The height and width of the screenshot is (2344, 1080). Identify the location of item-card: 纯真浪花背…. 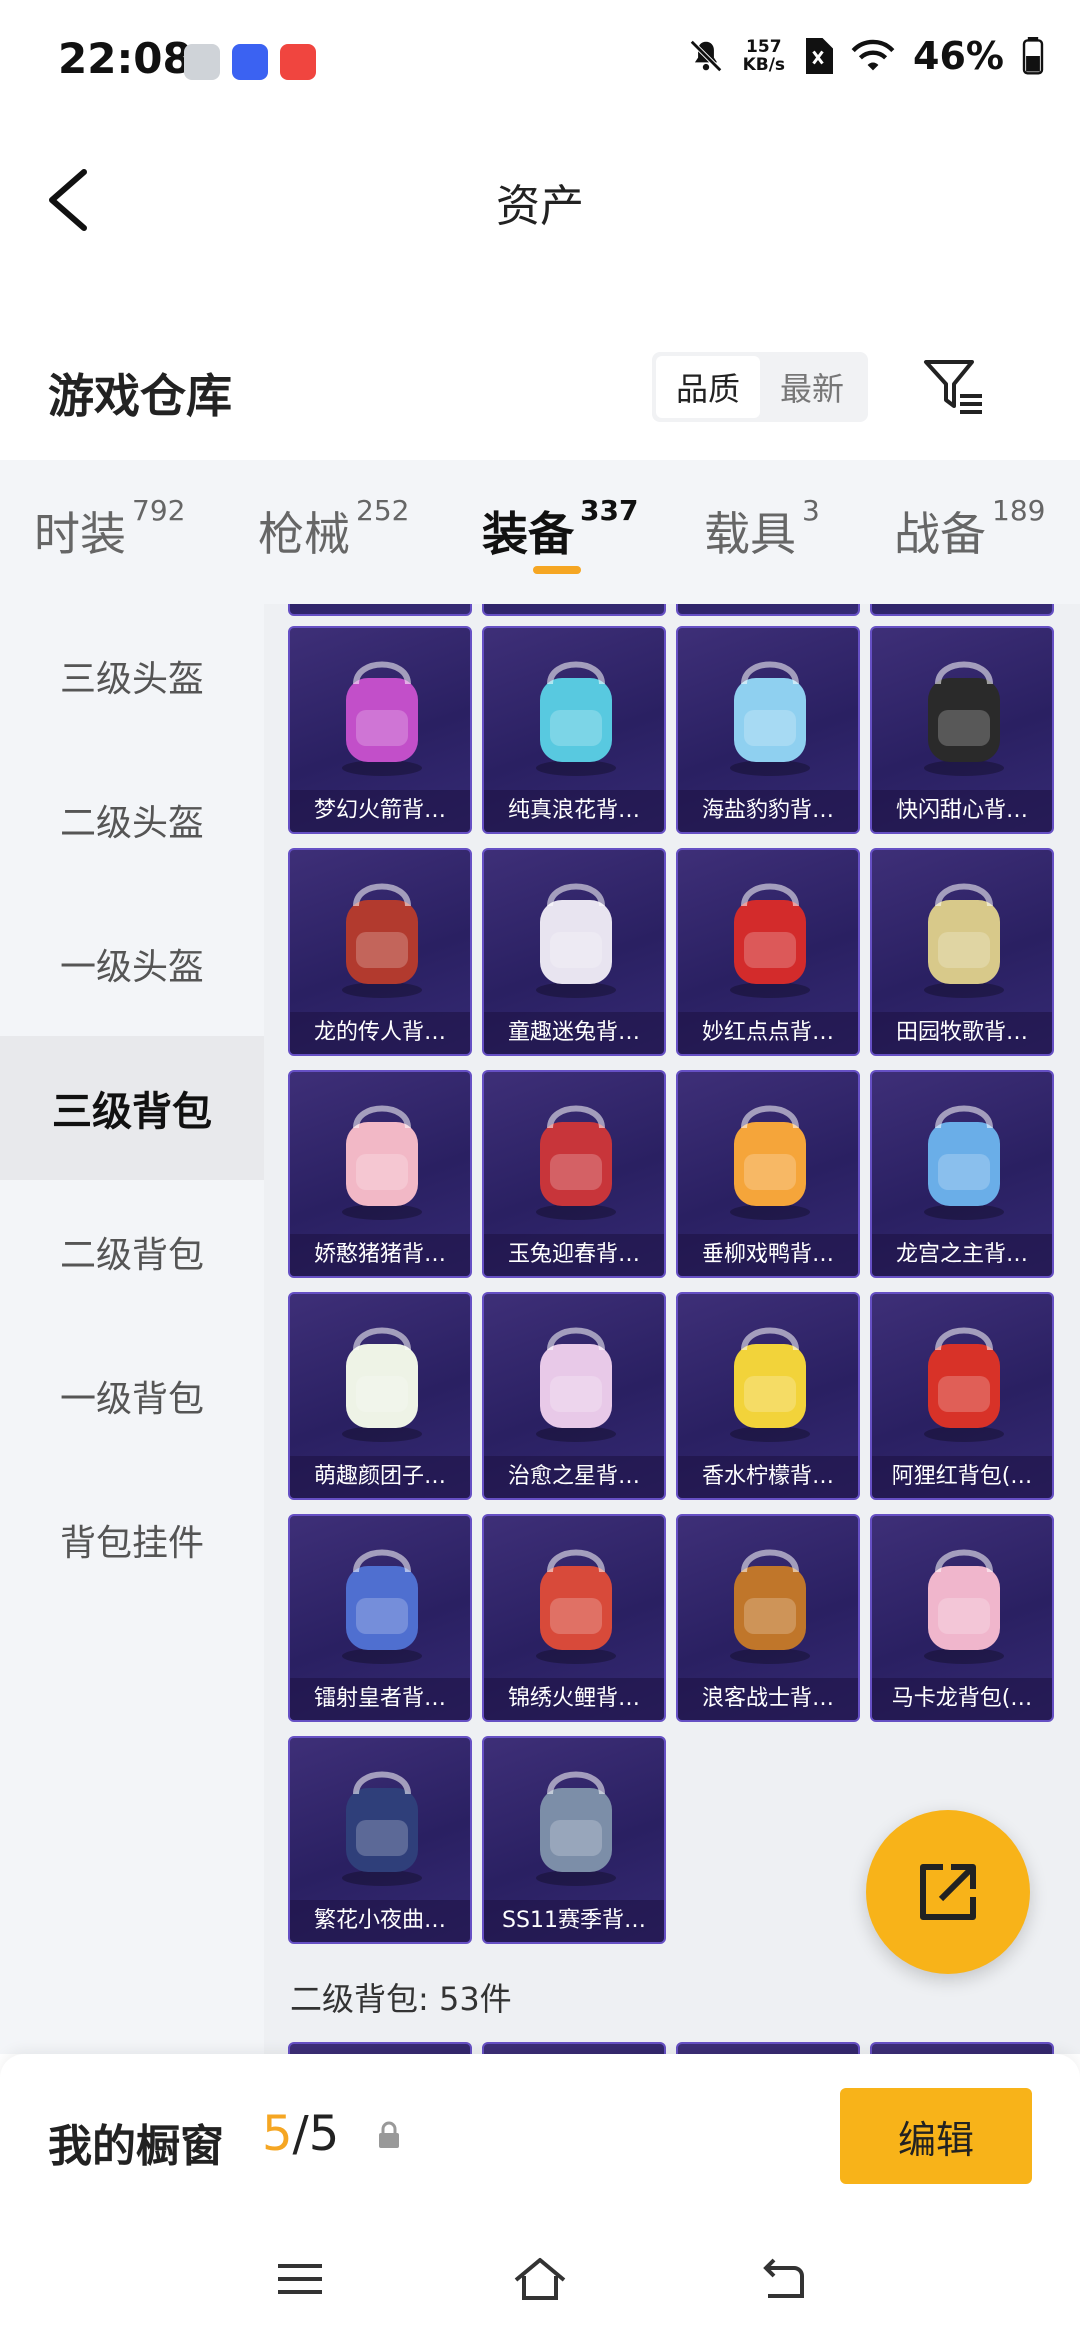
(574, 730).